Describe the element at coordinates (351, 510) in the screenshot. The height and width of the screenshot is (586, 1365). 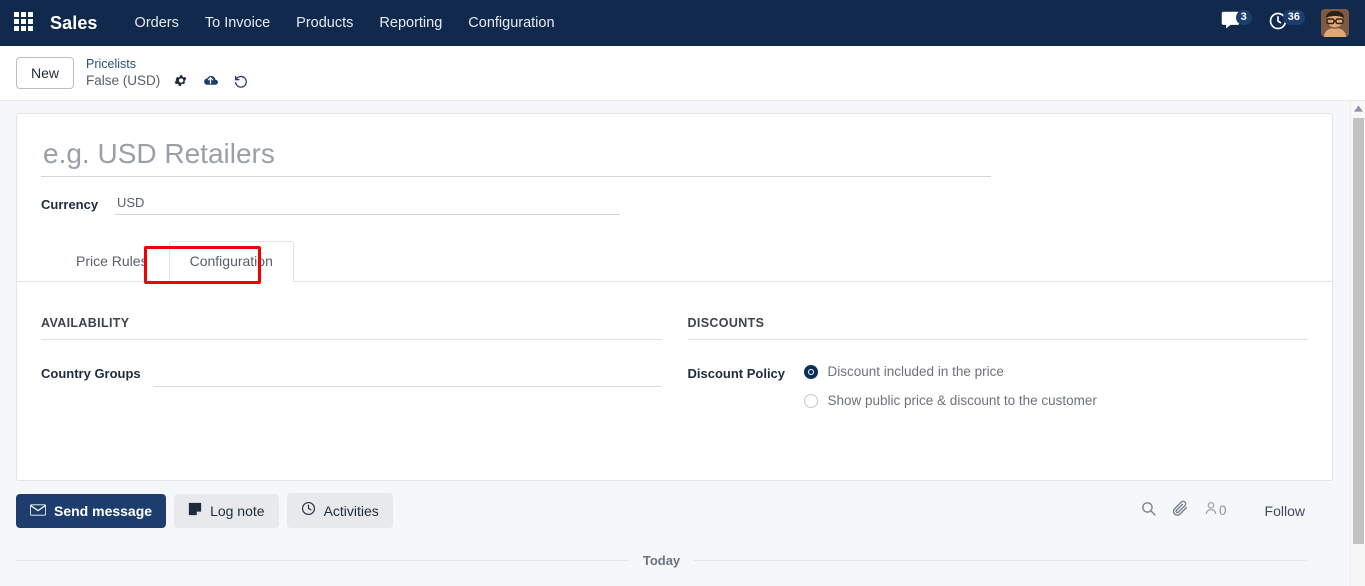
I see `activities-label: Activities` at that location.